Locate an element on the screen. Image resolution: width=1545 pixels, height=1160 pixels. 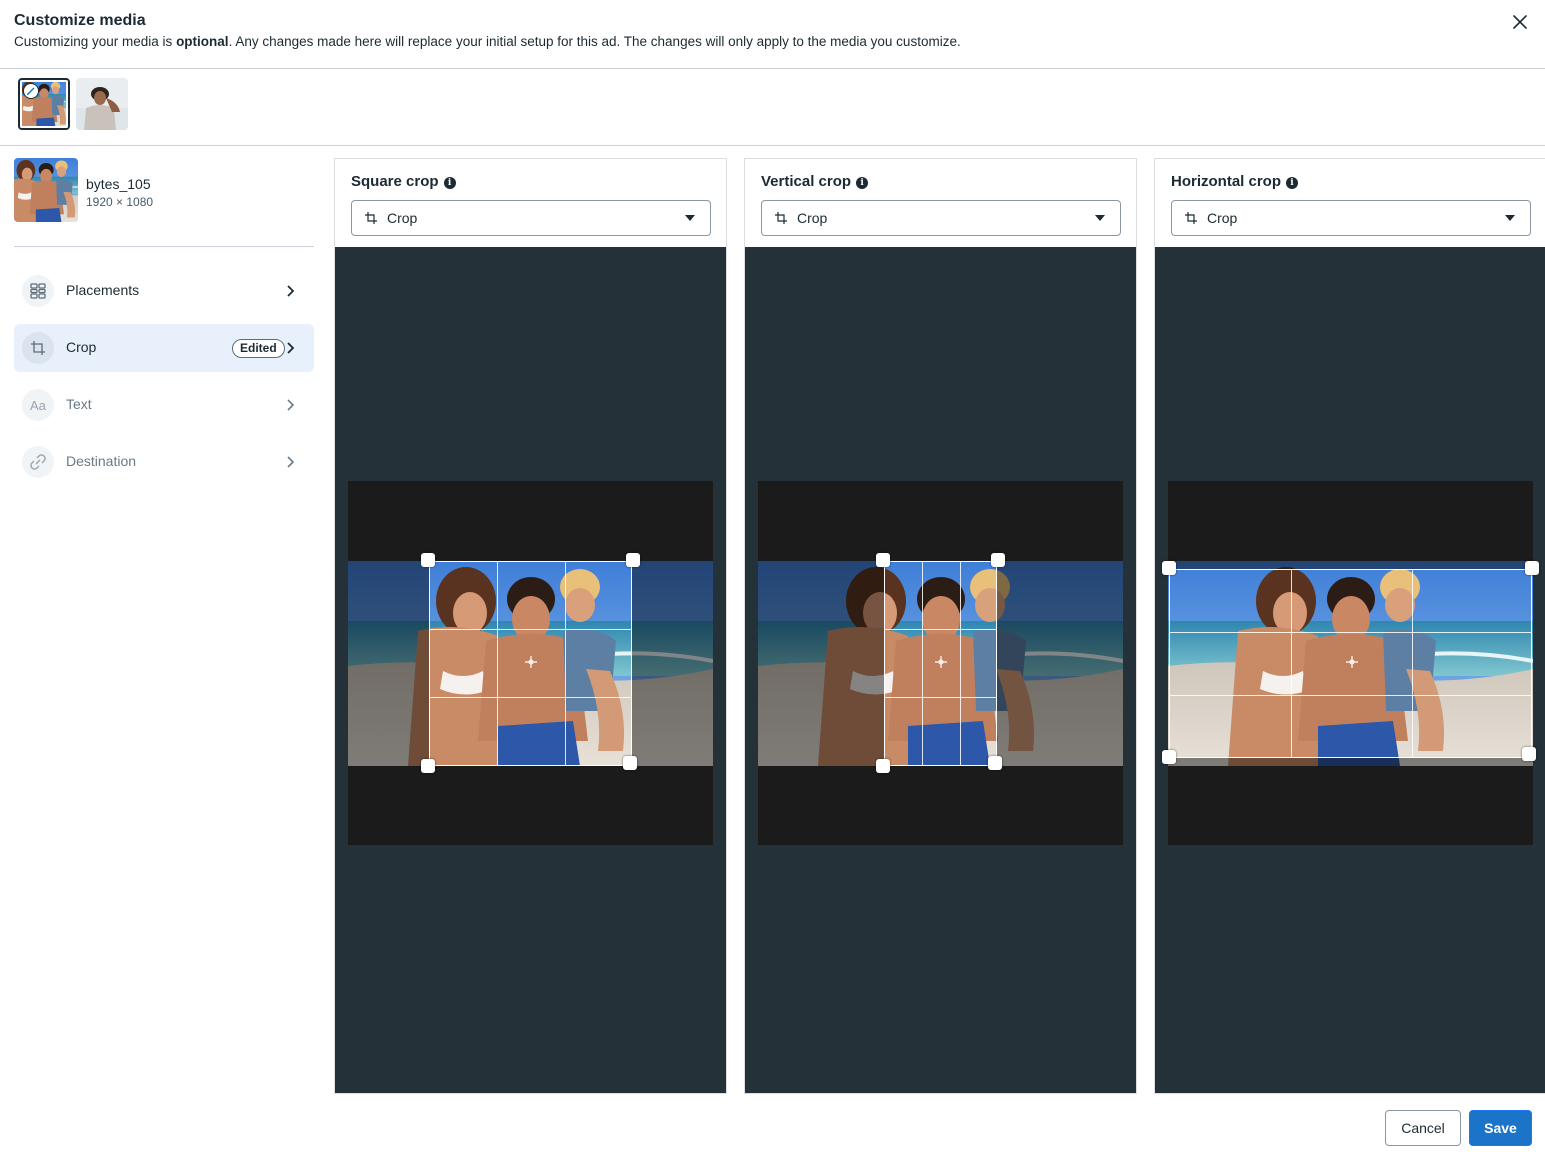
link-icon is located at coordinates (38, 462).